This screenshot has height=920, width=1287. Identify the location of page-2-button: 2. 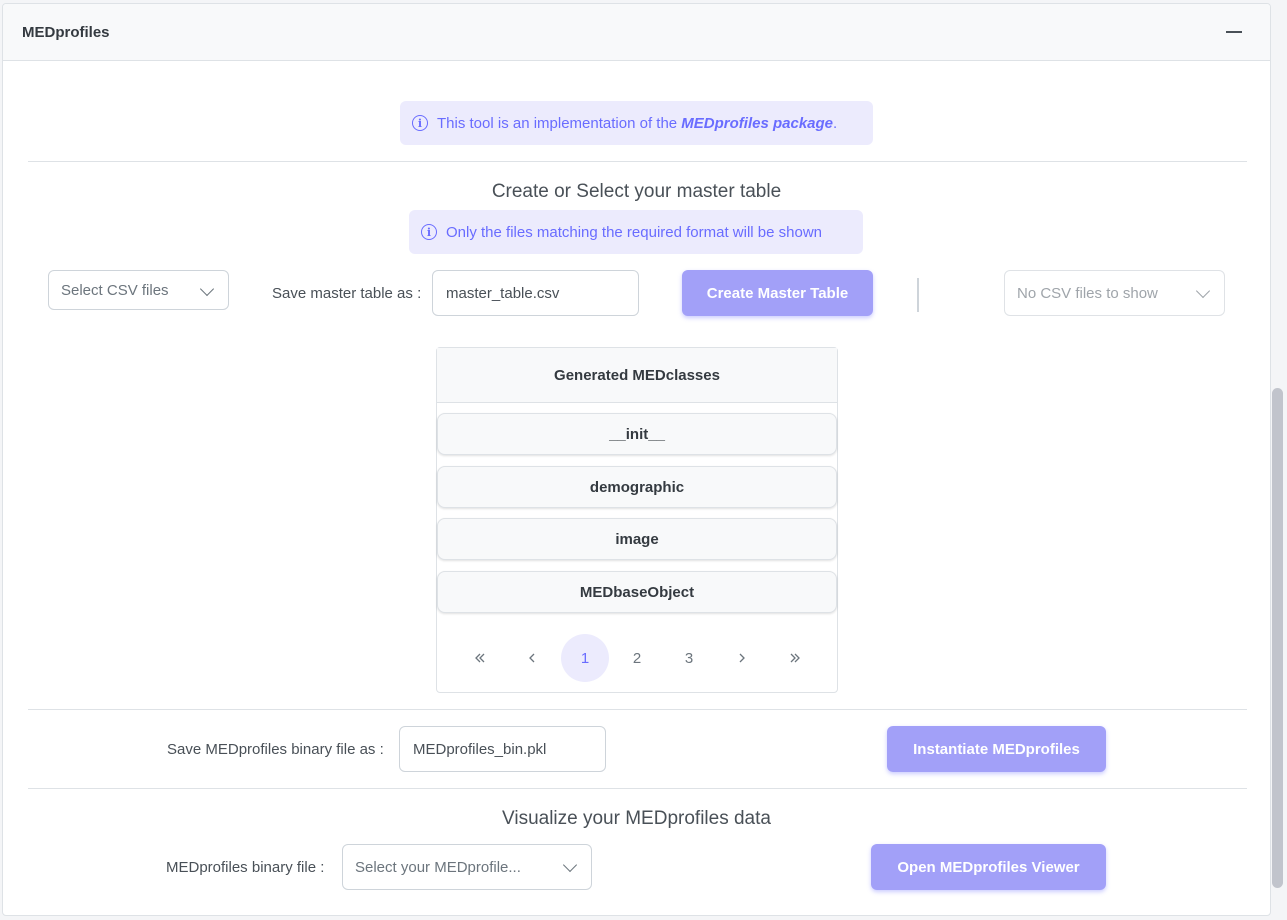
(637, 658).